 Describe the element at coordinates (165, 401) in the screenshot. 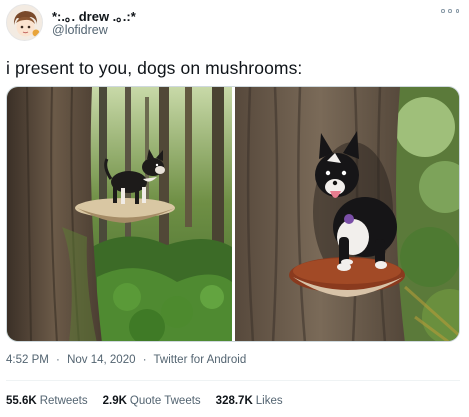

I see `quote-tweets-label: Quote Tweets` at that location.